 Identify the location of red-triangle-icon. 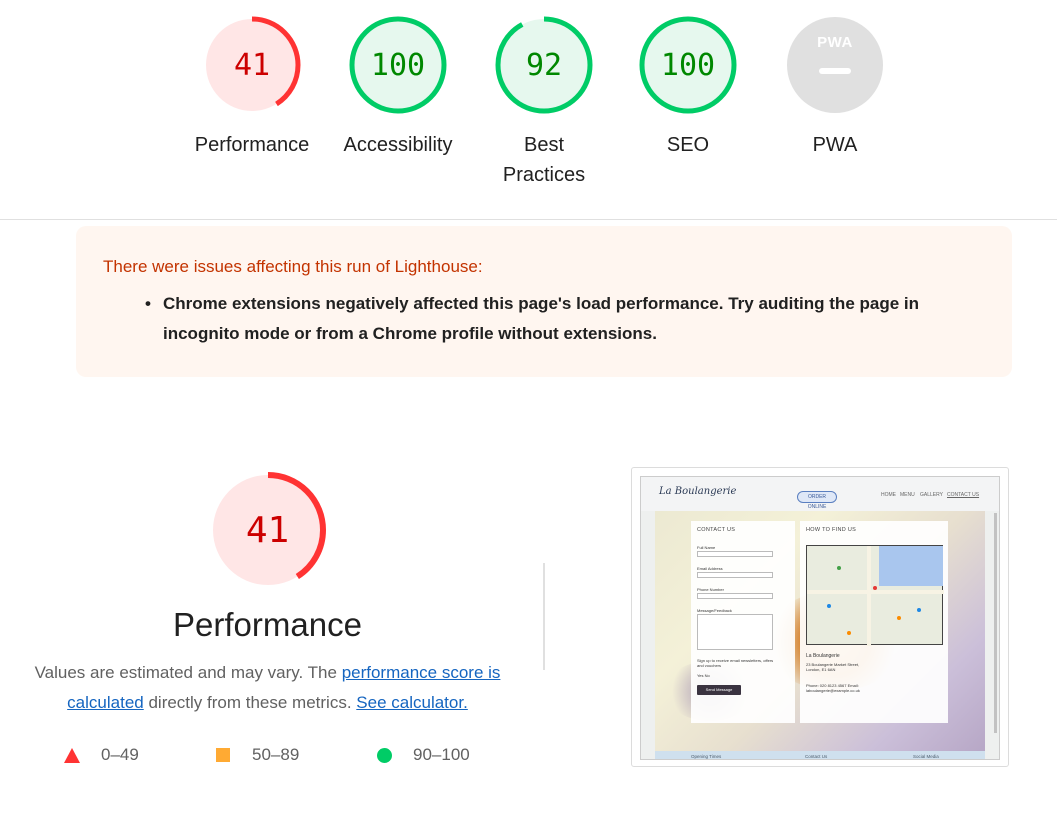
(72, 755).